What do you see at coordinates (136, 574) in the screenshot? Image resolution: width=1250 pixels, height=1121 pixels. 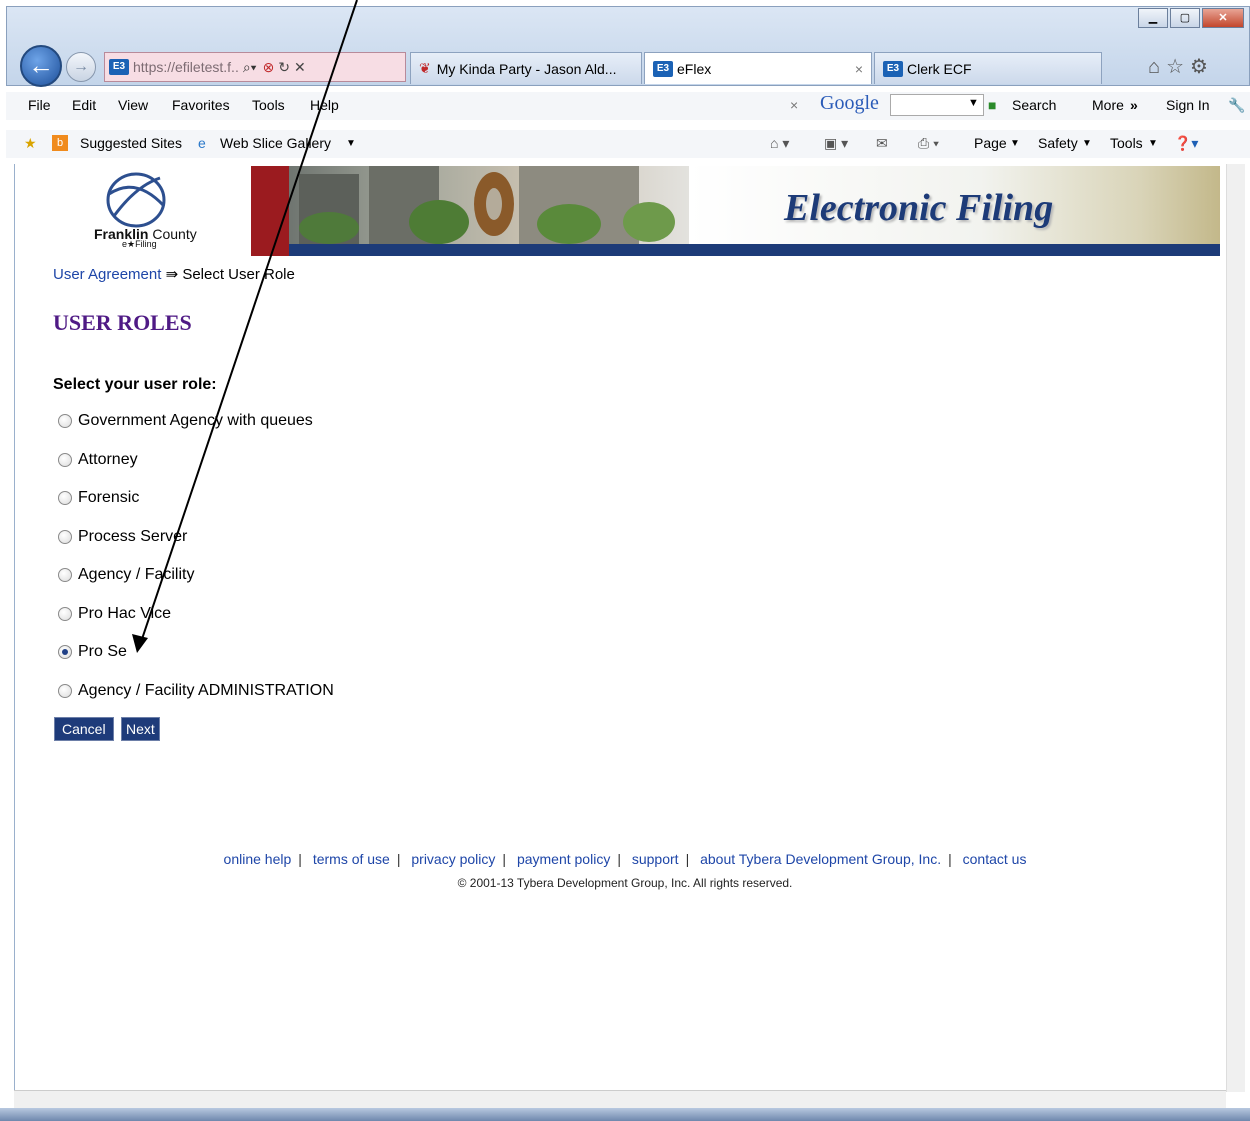 I see `role-label: Agency / Facility` at bounding box center [136, 574].